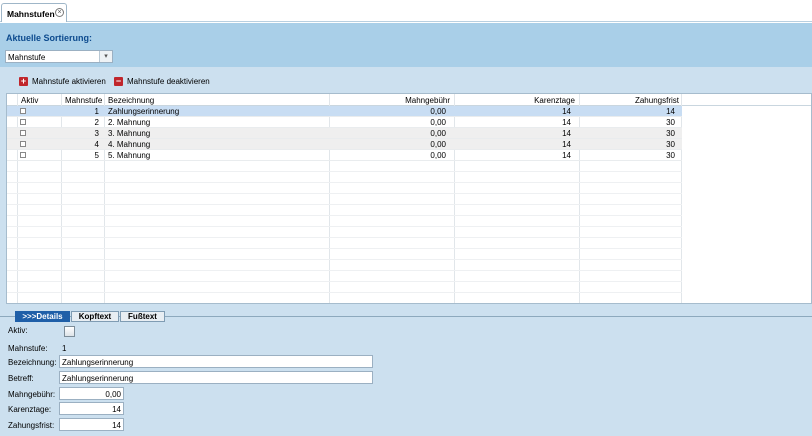 This screenshot has height=436, width=812. I want to click on mahnstufe-value: 1, so click(64, 348).